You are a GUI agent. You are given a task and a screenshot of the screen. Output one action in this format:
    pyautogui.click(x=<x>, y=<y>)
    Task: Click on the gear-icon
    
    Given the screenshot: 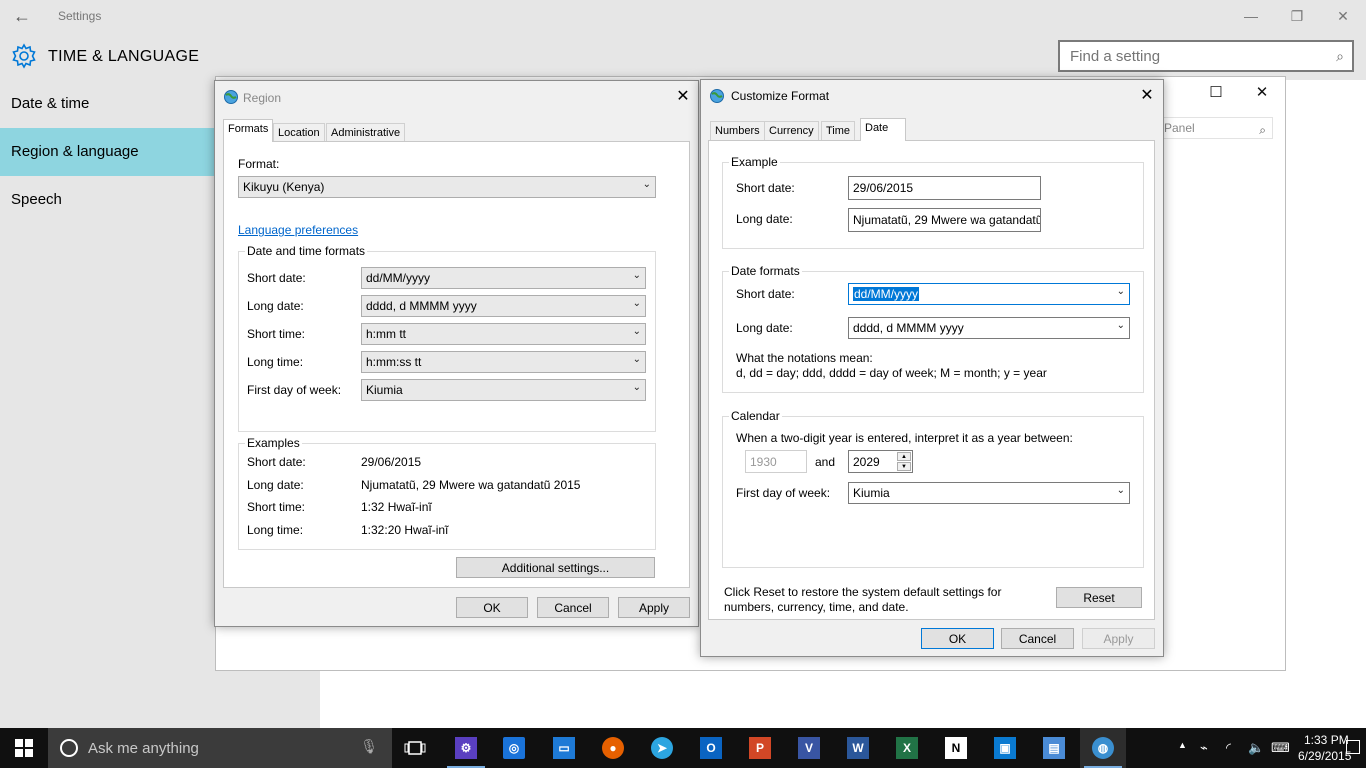 What is the action you would take?
    pyautogui.click(x=24, y=56)
    